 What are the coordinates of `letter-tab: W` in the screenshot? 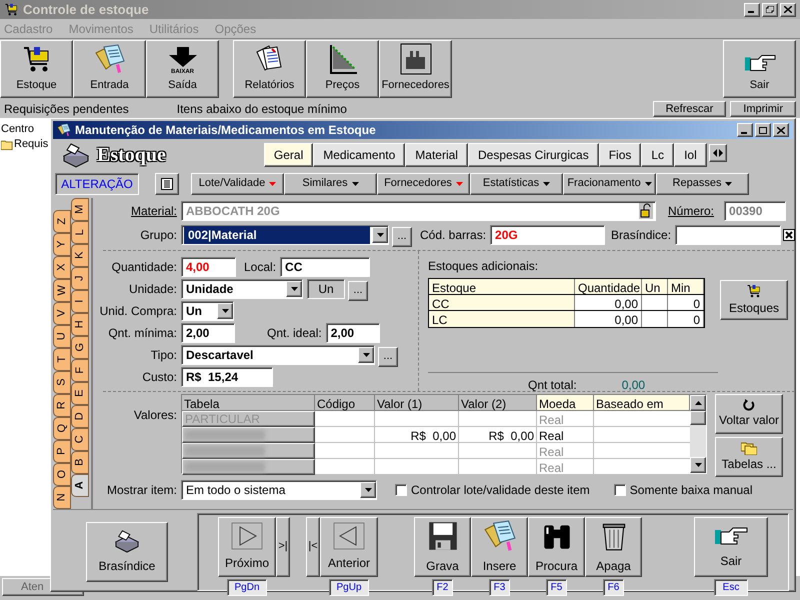 It's located at (62, 290).